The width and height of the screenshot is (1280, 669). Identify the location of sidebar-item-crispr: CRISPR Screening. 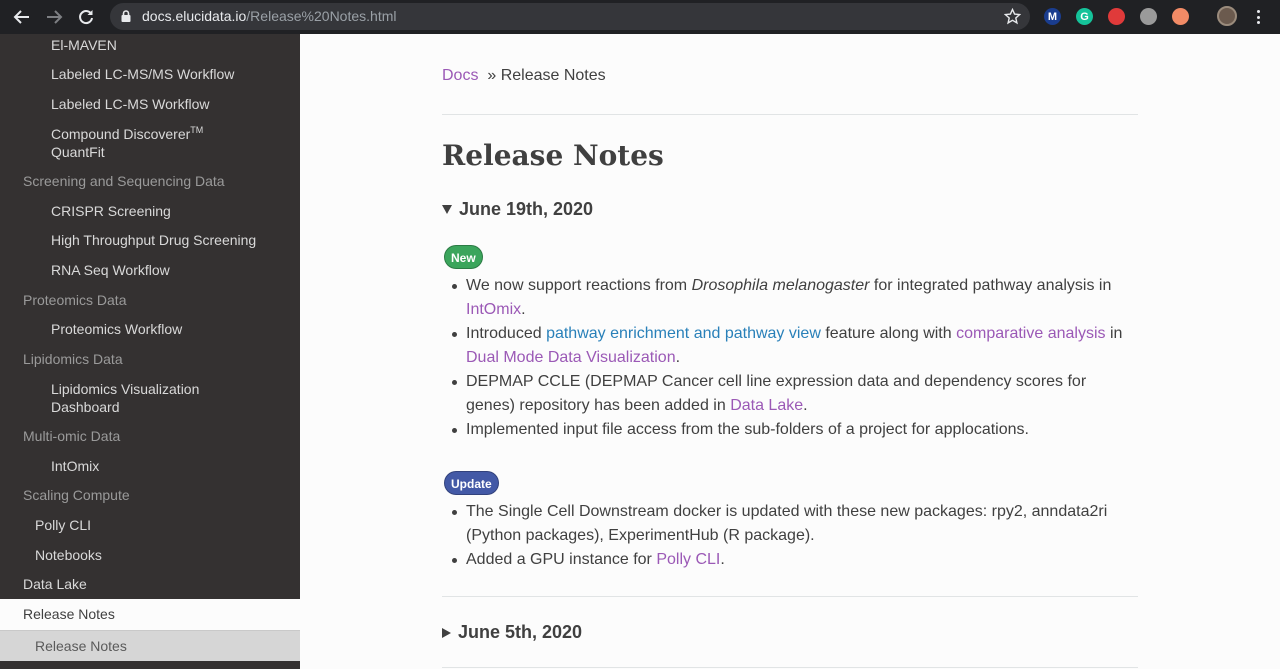
(150, 211).